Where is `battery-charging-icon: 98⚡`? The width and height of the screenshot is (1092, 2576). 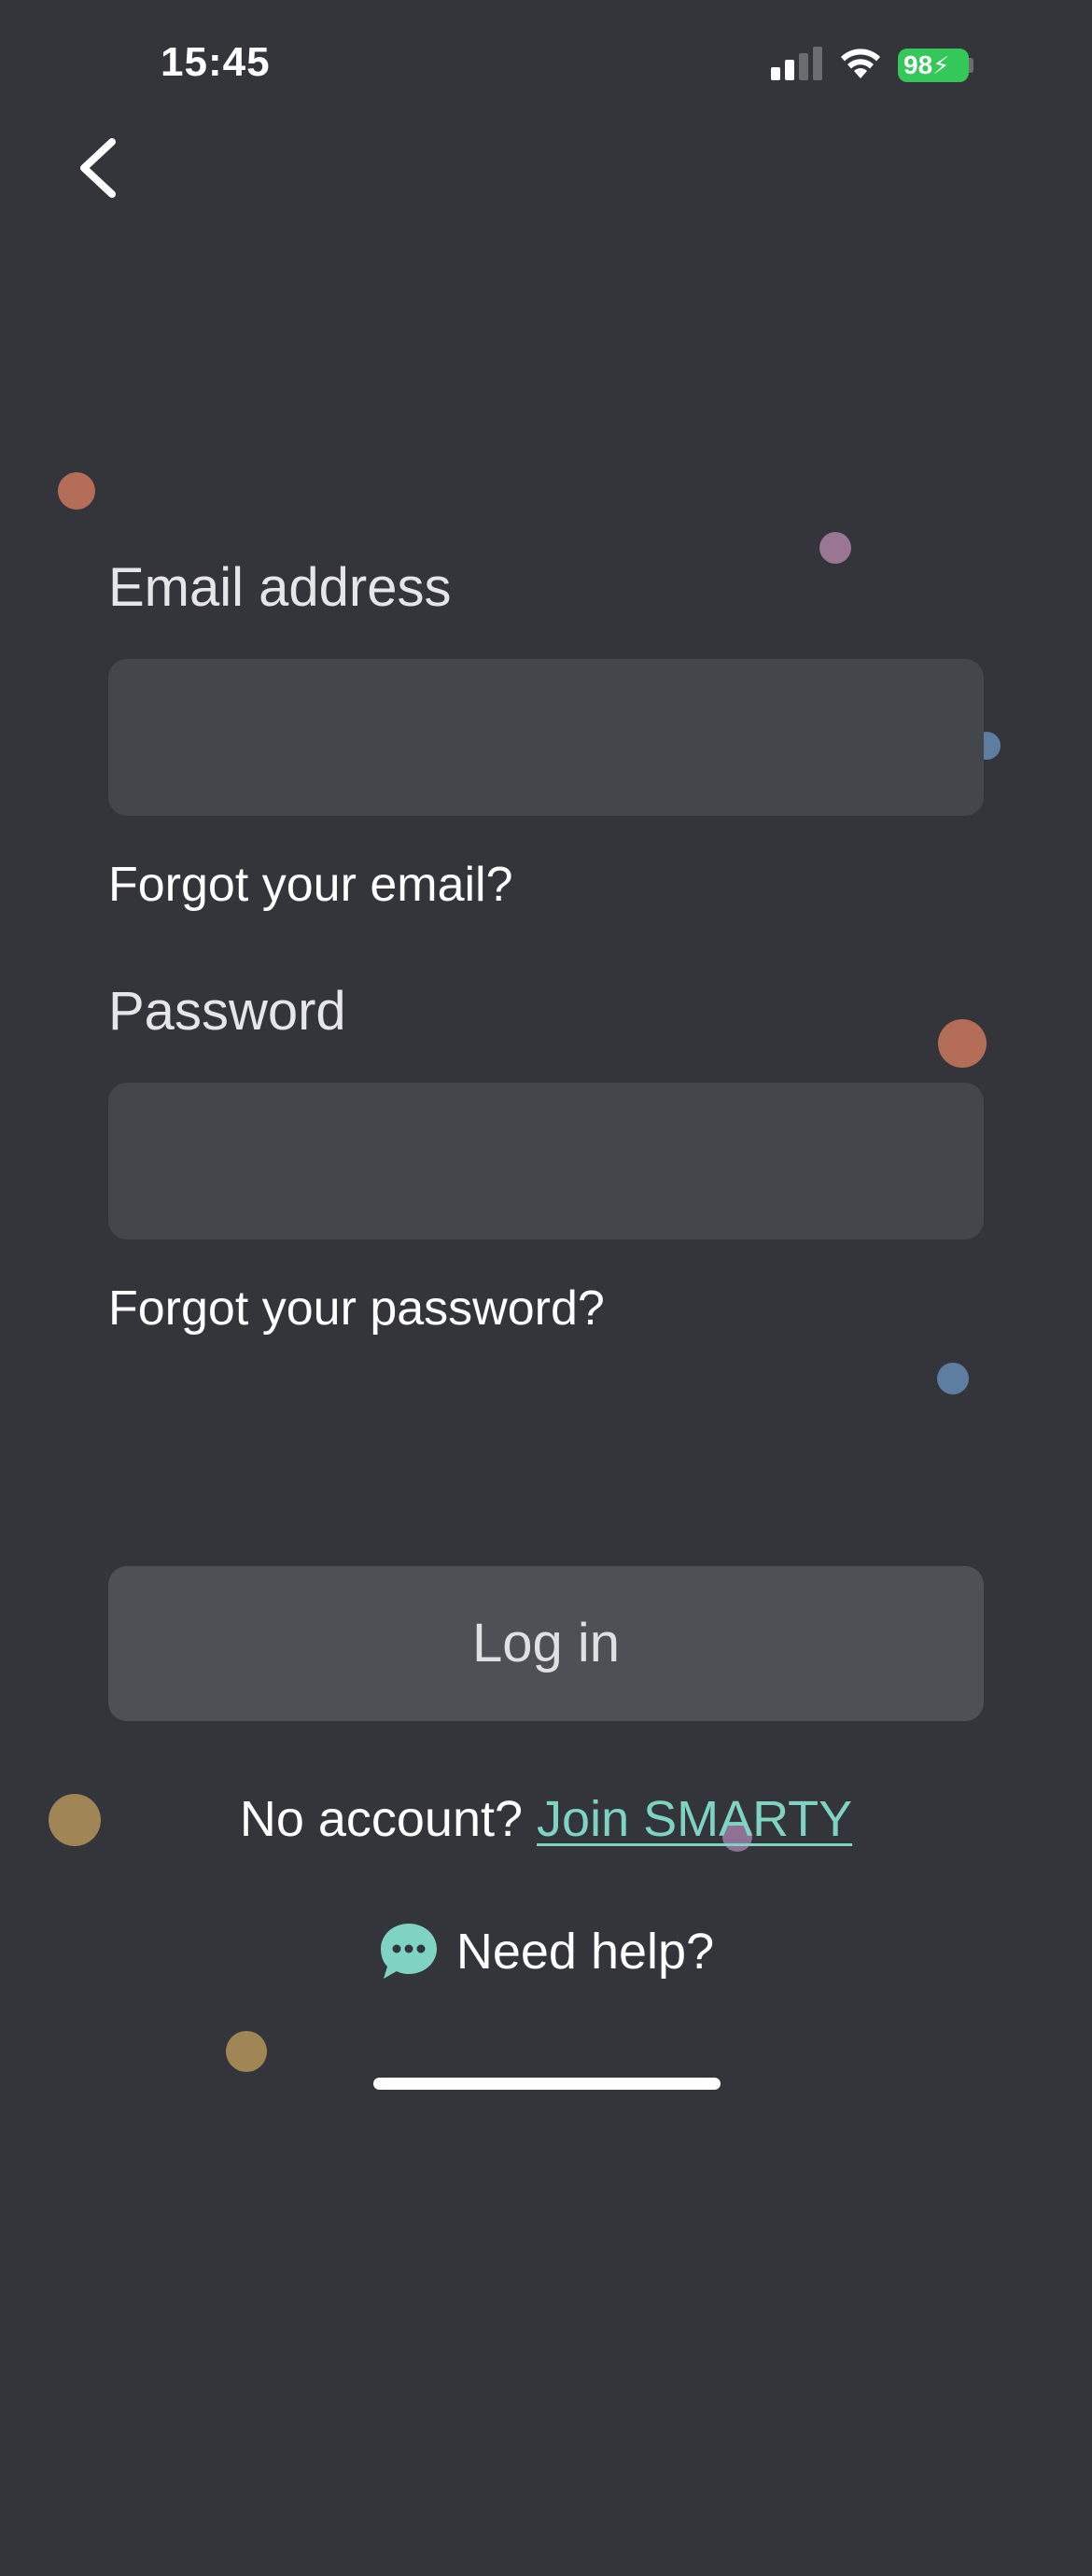
battery-charging-icon: 98⚡ is located at coordinates (933, 65).